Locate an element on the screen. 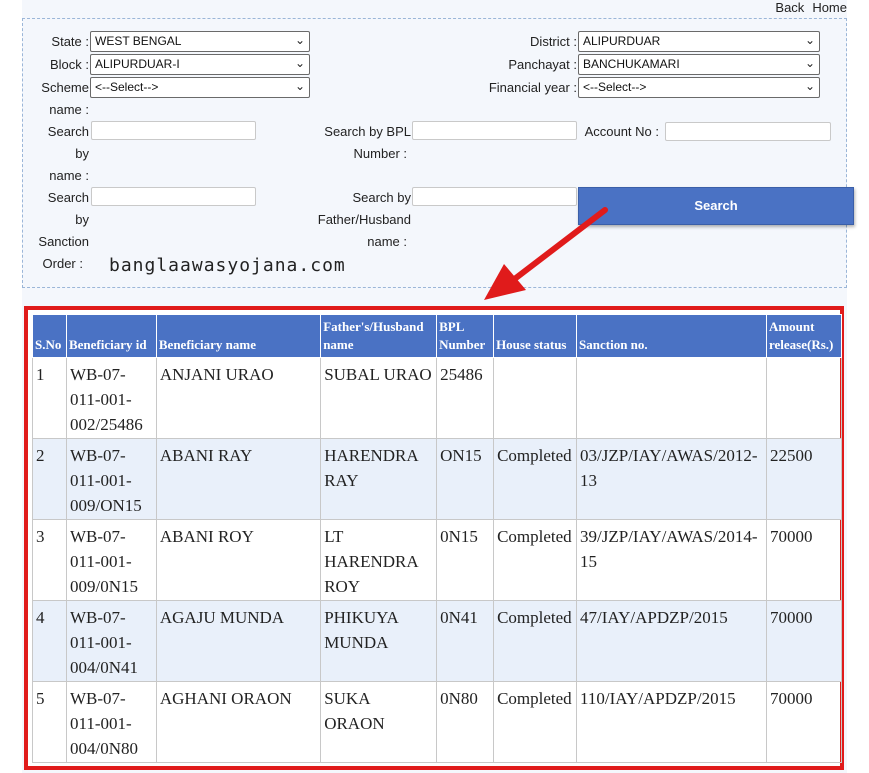  search-by-sanction-input is located at coordinates (173, 196).